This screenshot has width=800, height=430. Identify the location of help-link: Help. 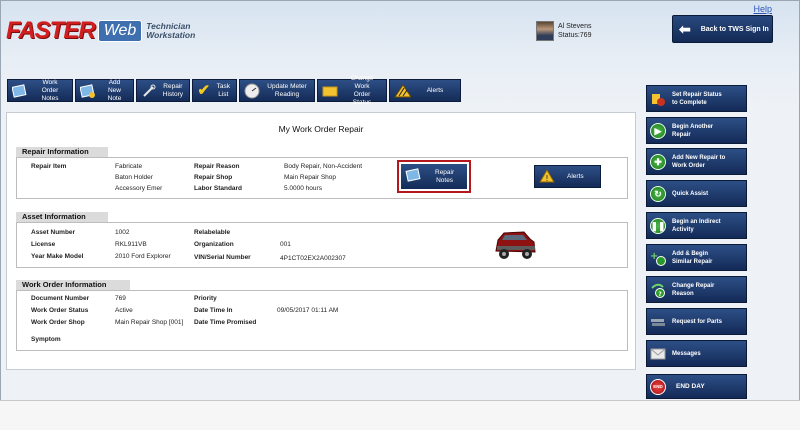
(762, 9).